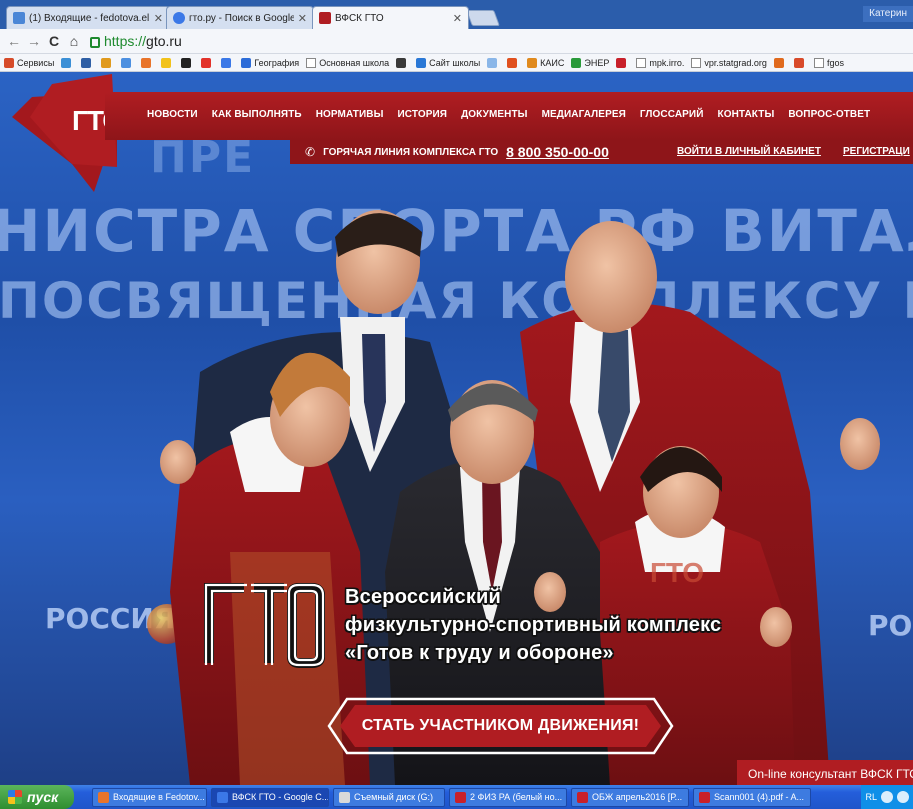  Describe the element at coordinates (34, 41) in the screenshot. I see `forward-arrow-icon: →` at that location.